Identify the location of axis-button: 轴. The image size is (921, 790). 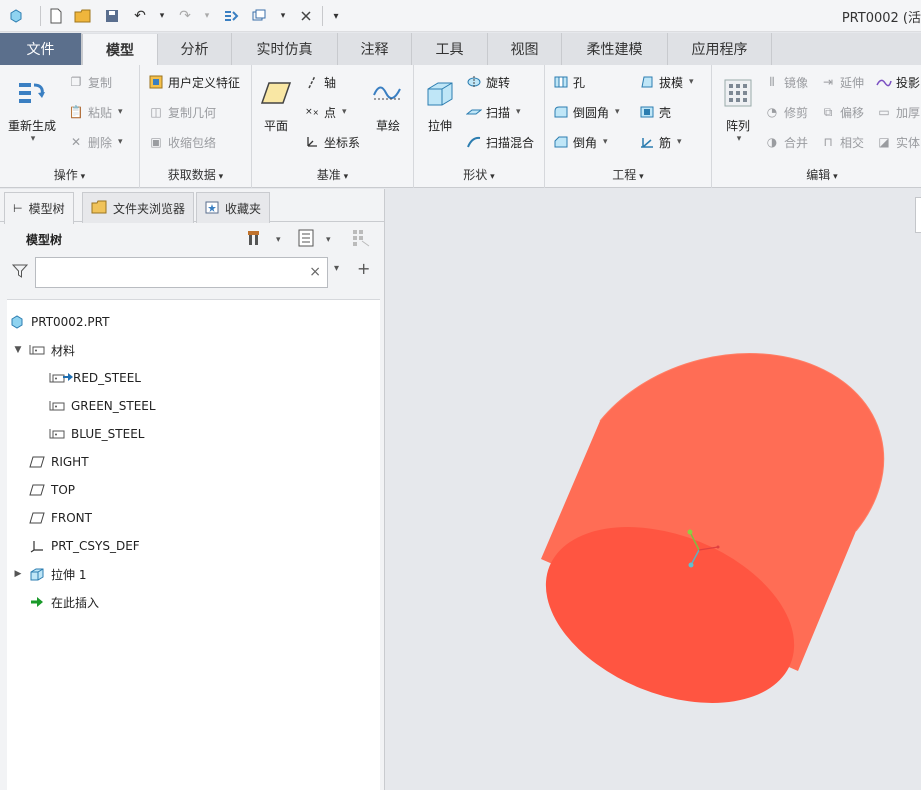
(320, 82).